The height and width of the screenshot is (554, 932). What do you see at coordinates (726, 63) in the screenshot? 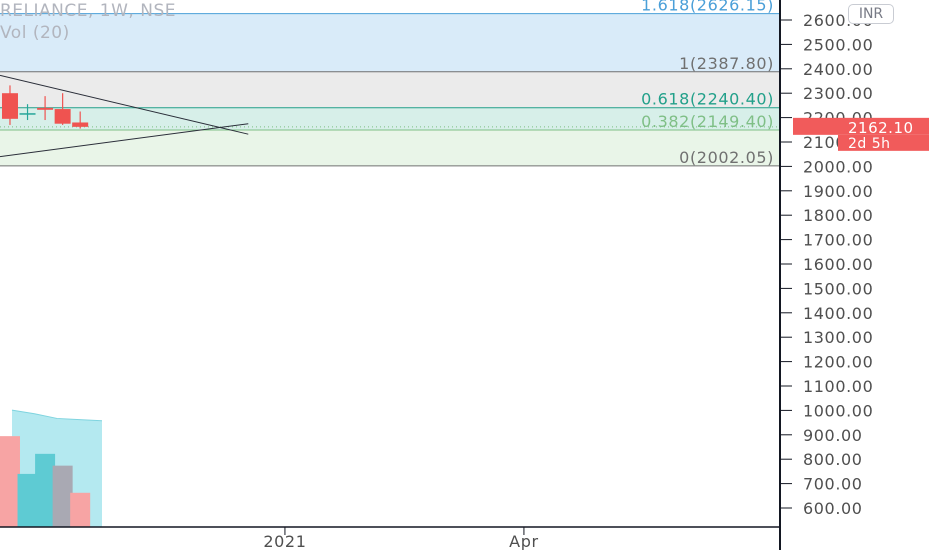
I see `fib-level-label: 1(2387.80)` at bounding box center [726, 63].